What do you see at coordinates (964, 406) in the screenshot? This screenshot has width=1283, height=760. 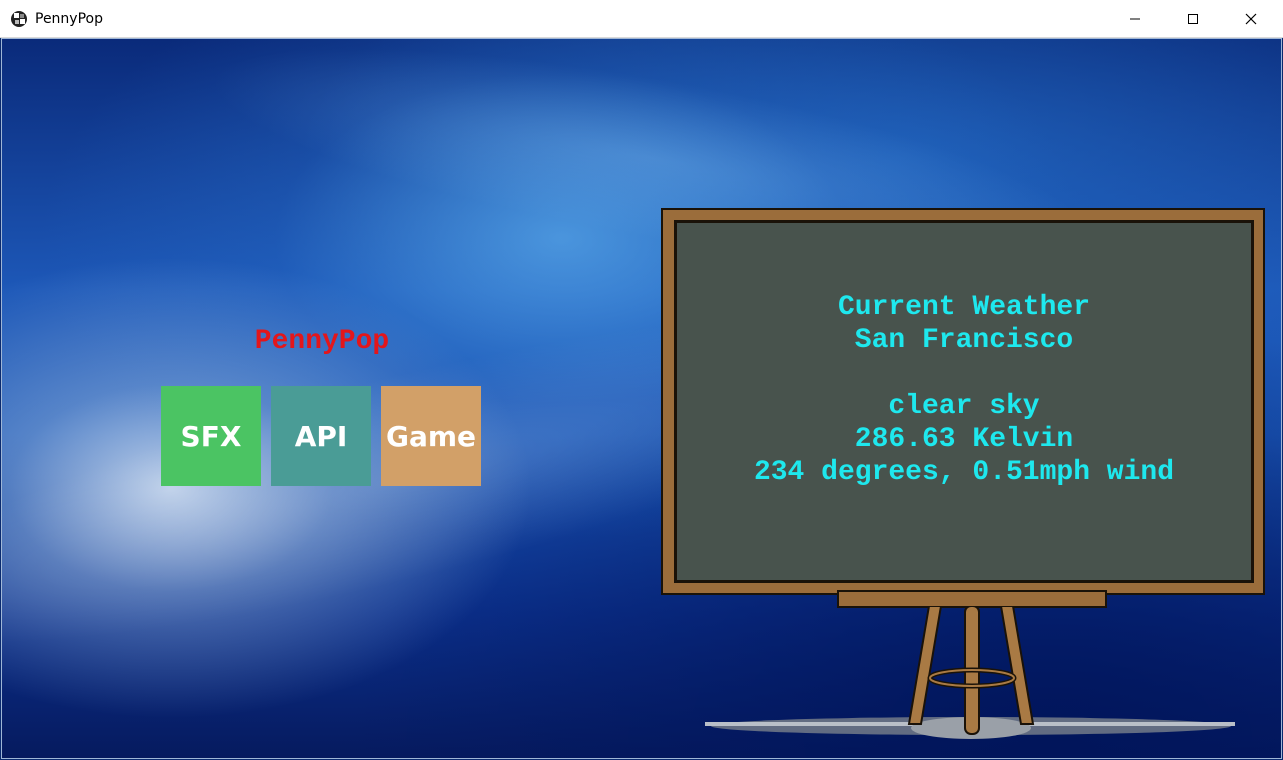 I see `weather-condition: clear sky` at bounding box center [964, 406].